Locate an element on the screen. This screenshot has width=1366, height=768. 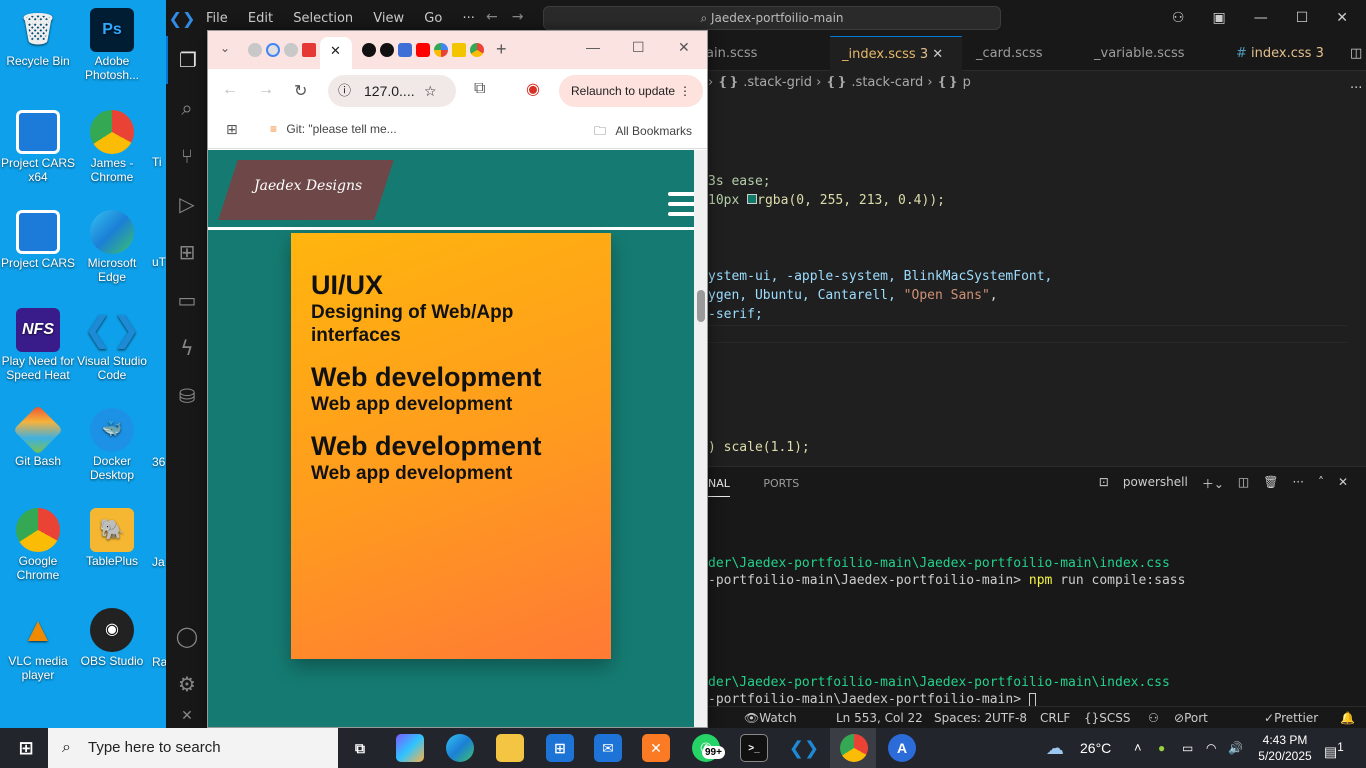
back-icon: ← is located at coordinates (230, 90).